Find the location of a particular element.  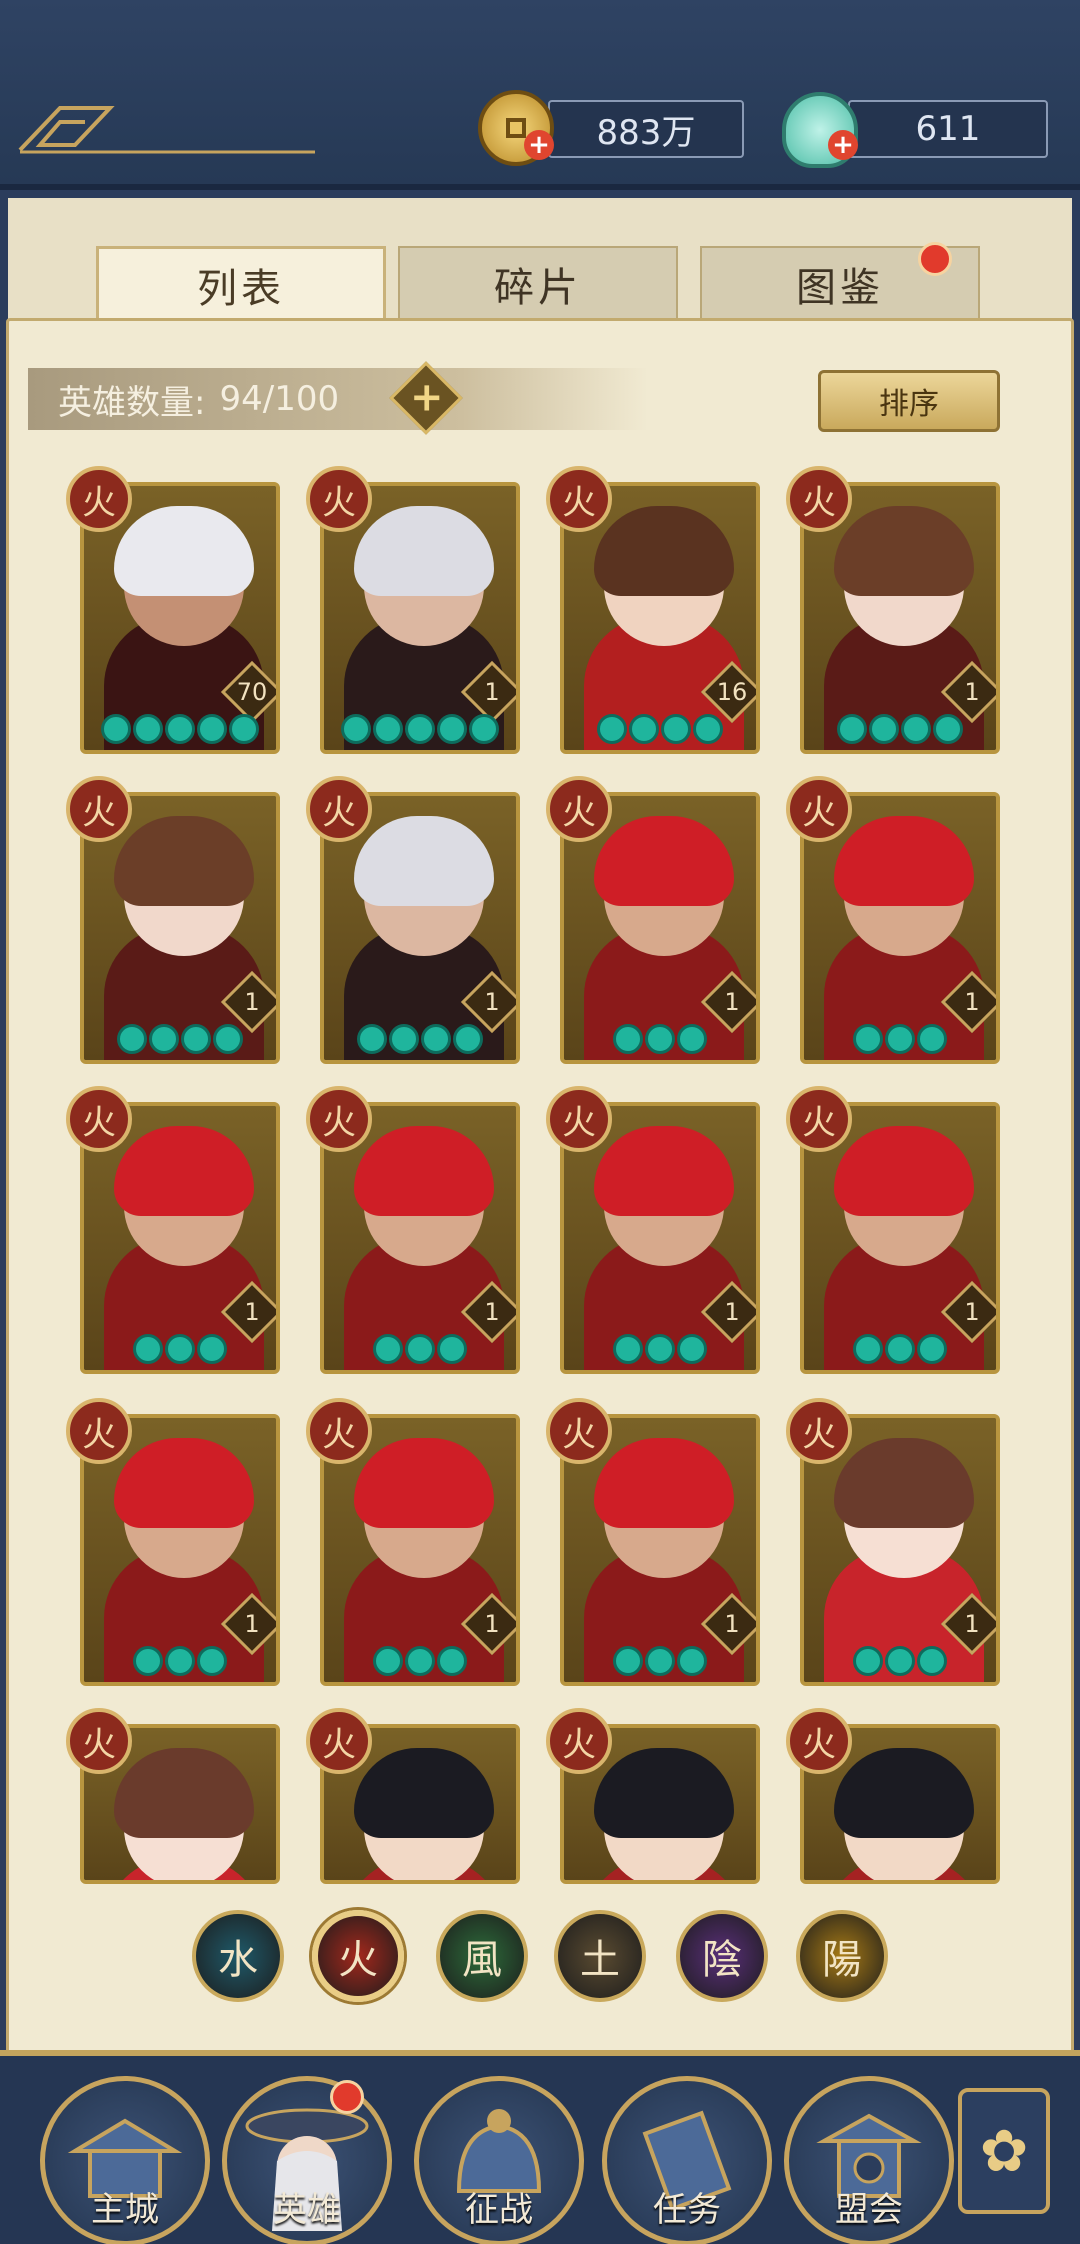

nav-guild: 盟会 is located at coordinates (869, 2160).